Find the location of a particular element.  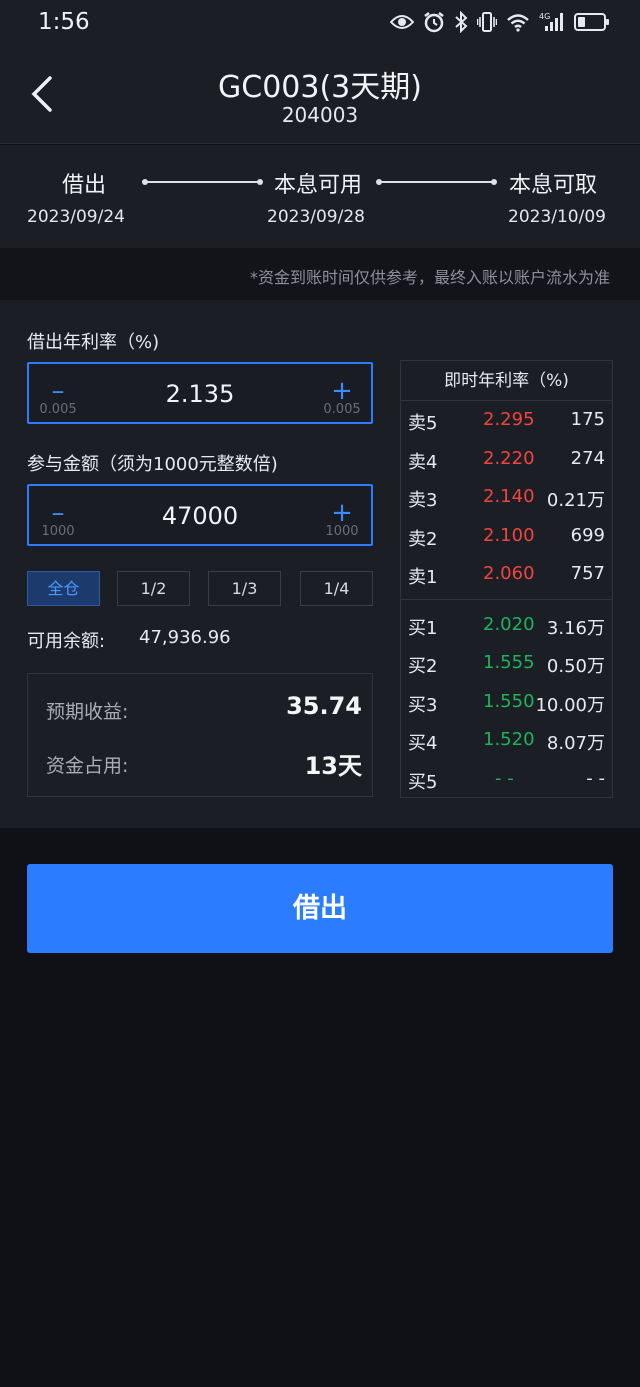

order-volume: 3.16万 is located at coordinates (575, 628).